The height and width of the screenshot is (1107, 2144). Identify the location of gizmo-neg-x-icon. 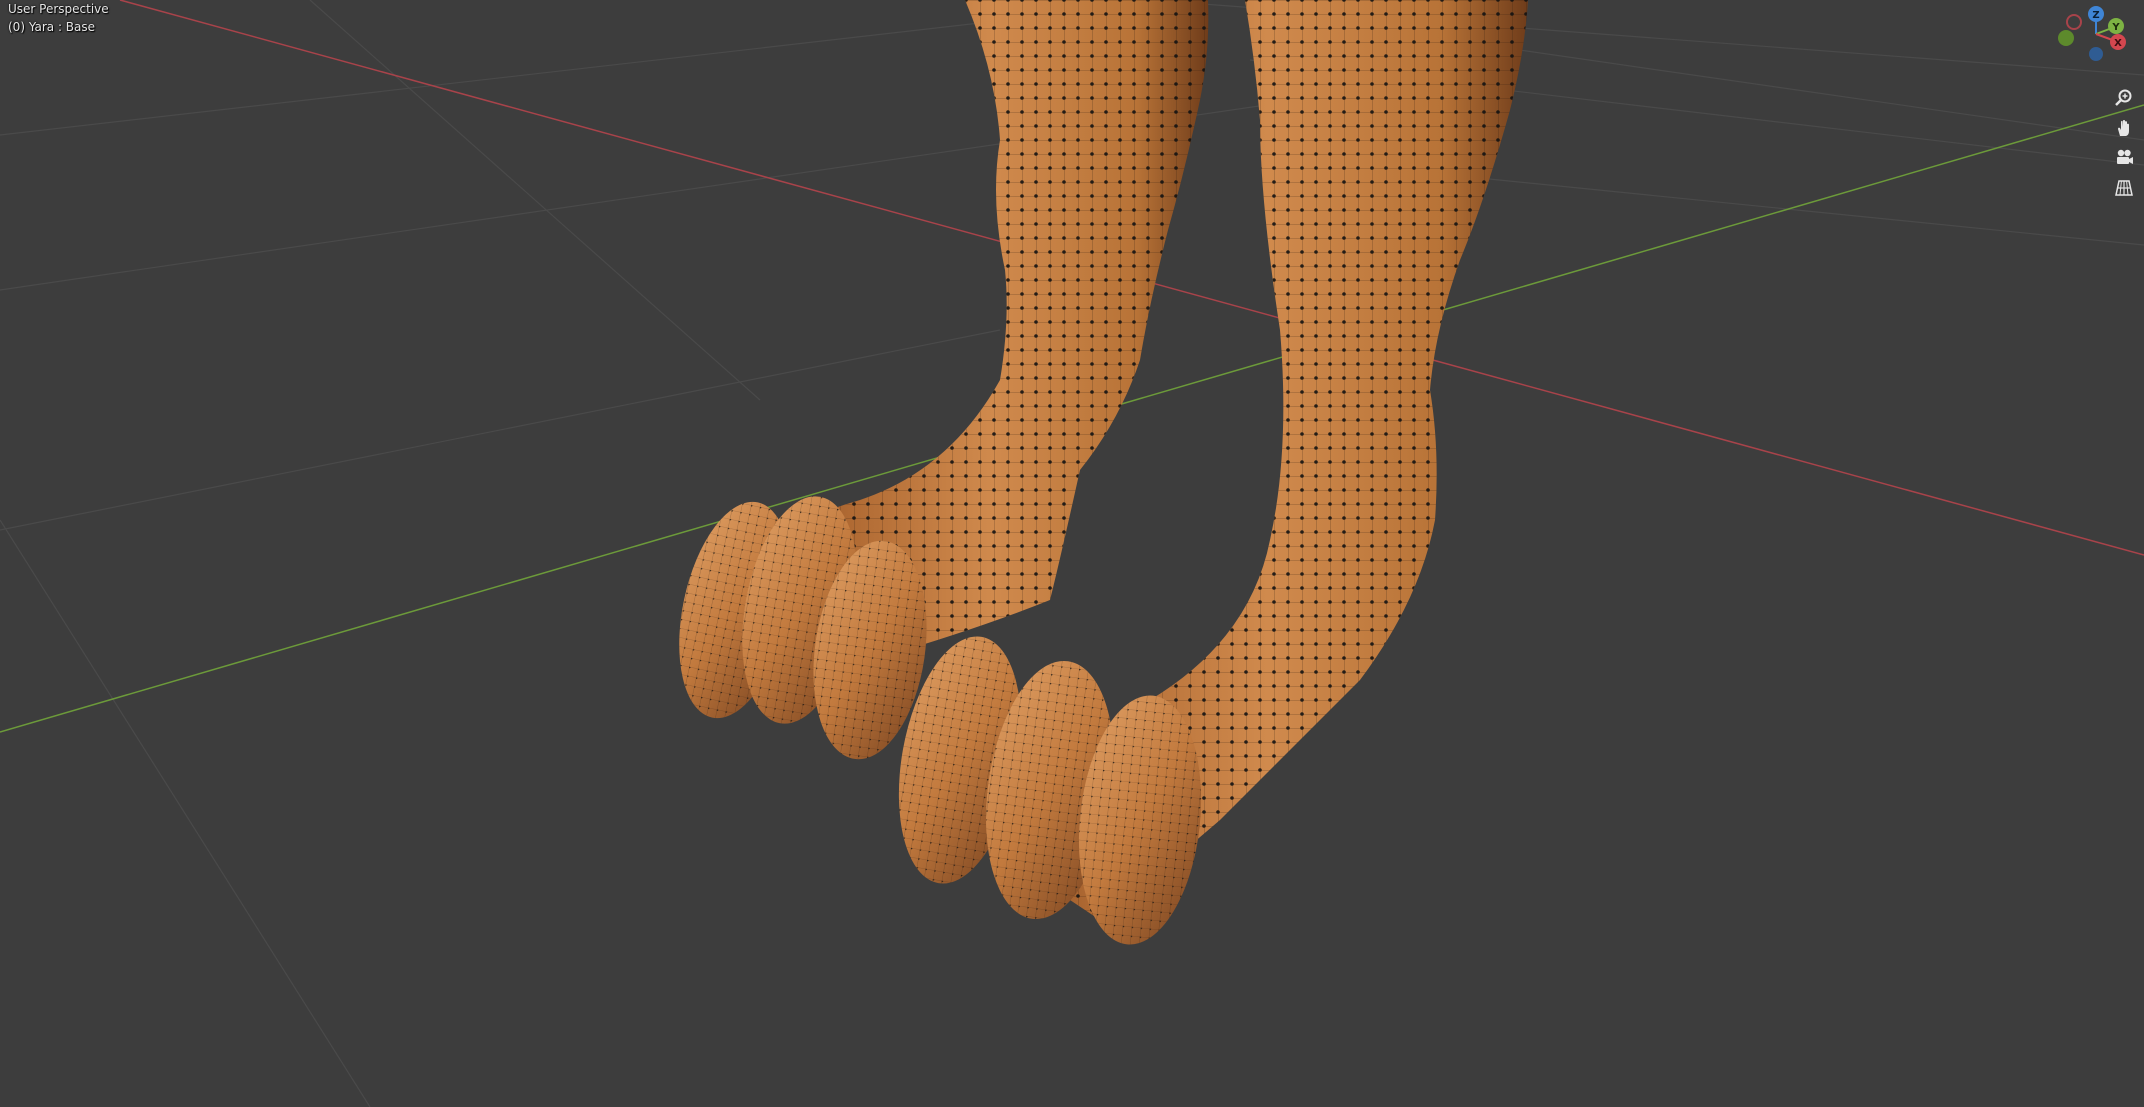
(2074, 22).